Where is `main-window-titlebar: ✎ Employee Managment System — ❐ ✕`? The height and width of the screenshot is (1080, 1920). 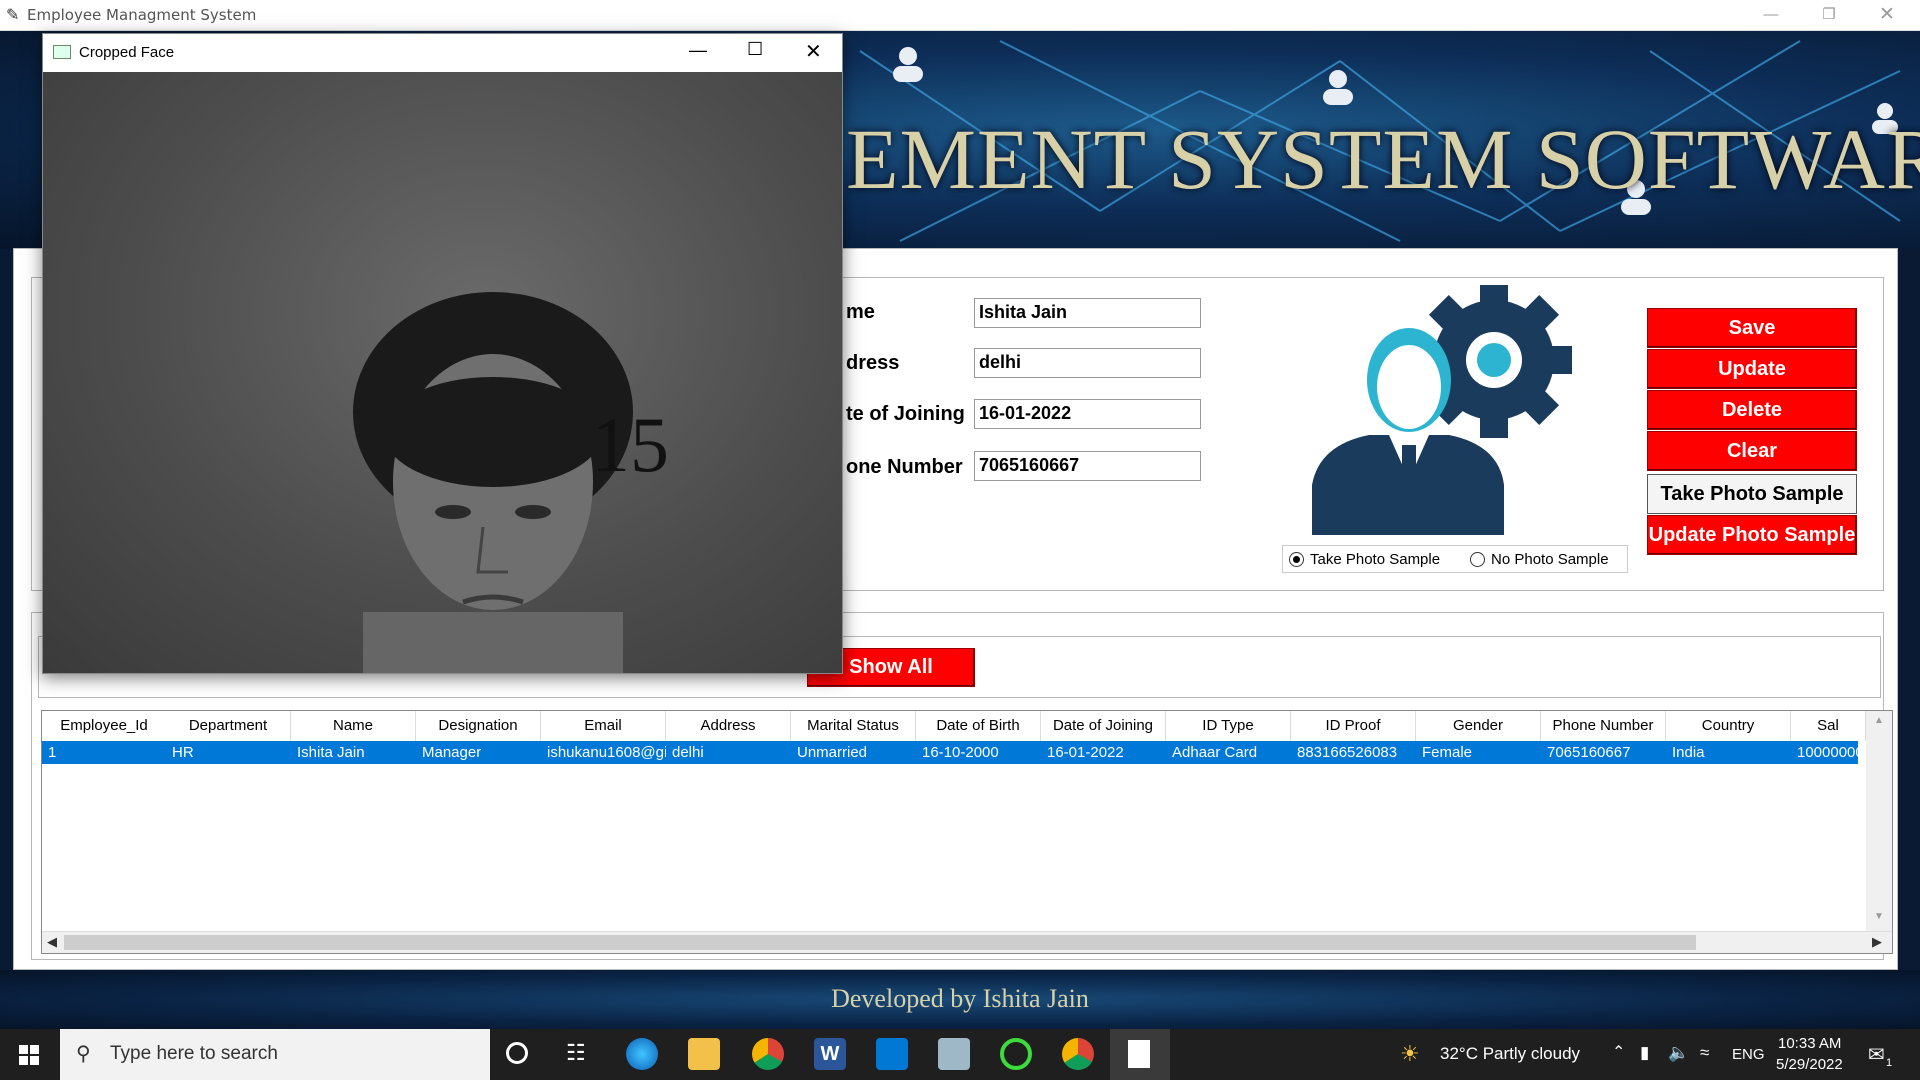 main-window-titlebar: ✎ Employee Managment System — ❐ ✕ is located at coordinates (960, 15).